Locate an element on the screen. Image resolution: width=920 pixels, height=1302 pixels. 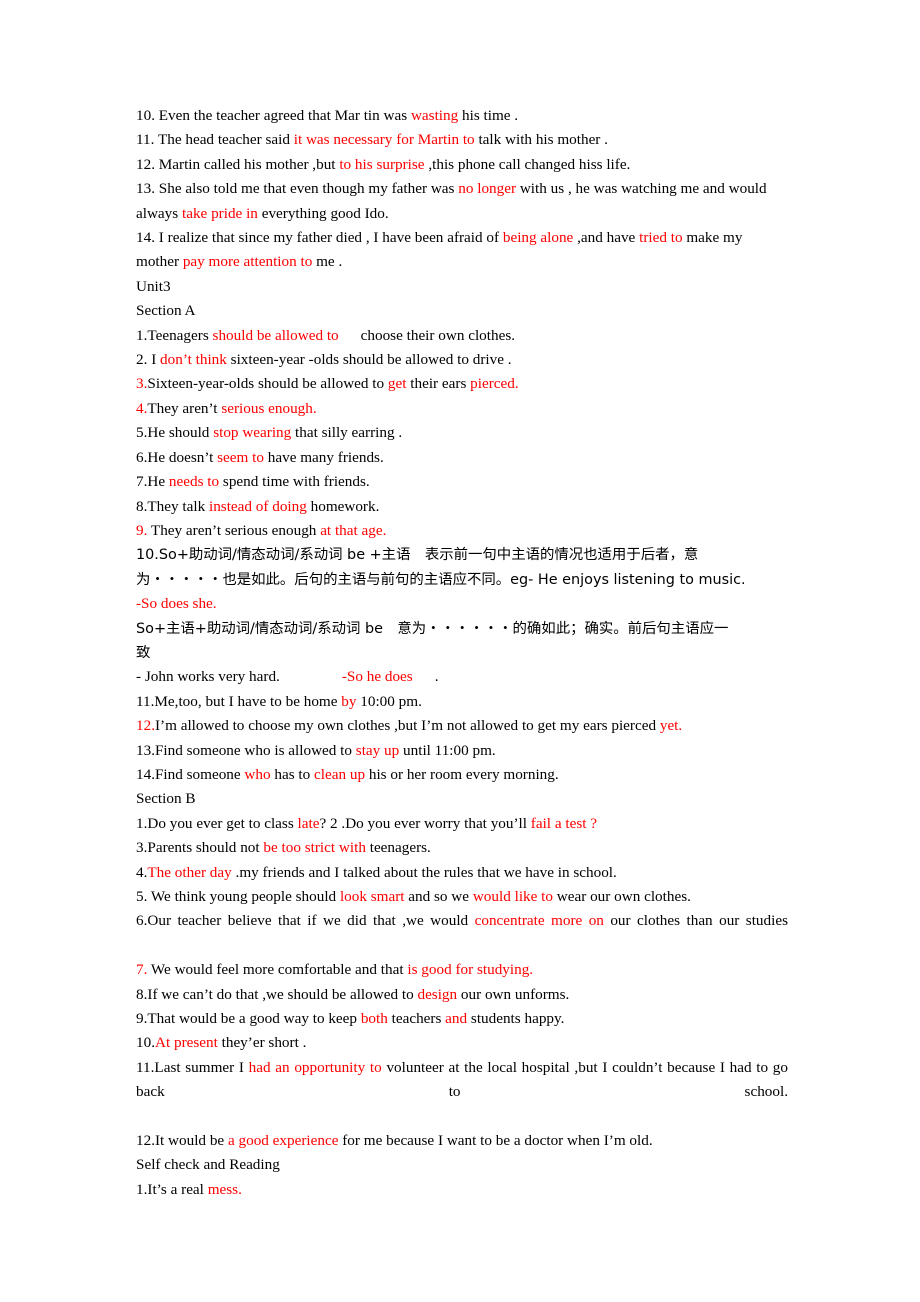
answer-plain-text: talk with his mother . is located at coordinates (541, 140).